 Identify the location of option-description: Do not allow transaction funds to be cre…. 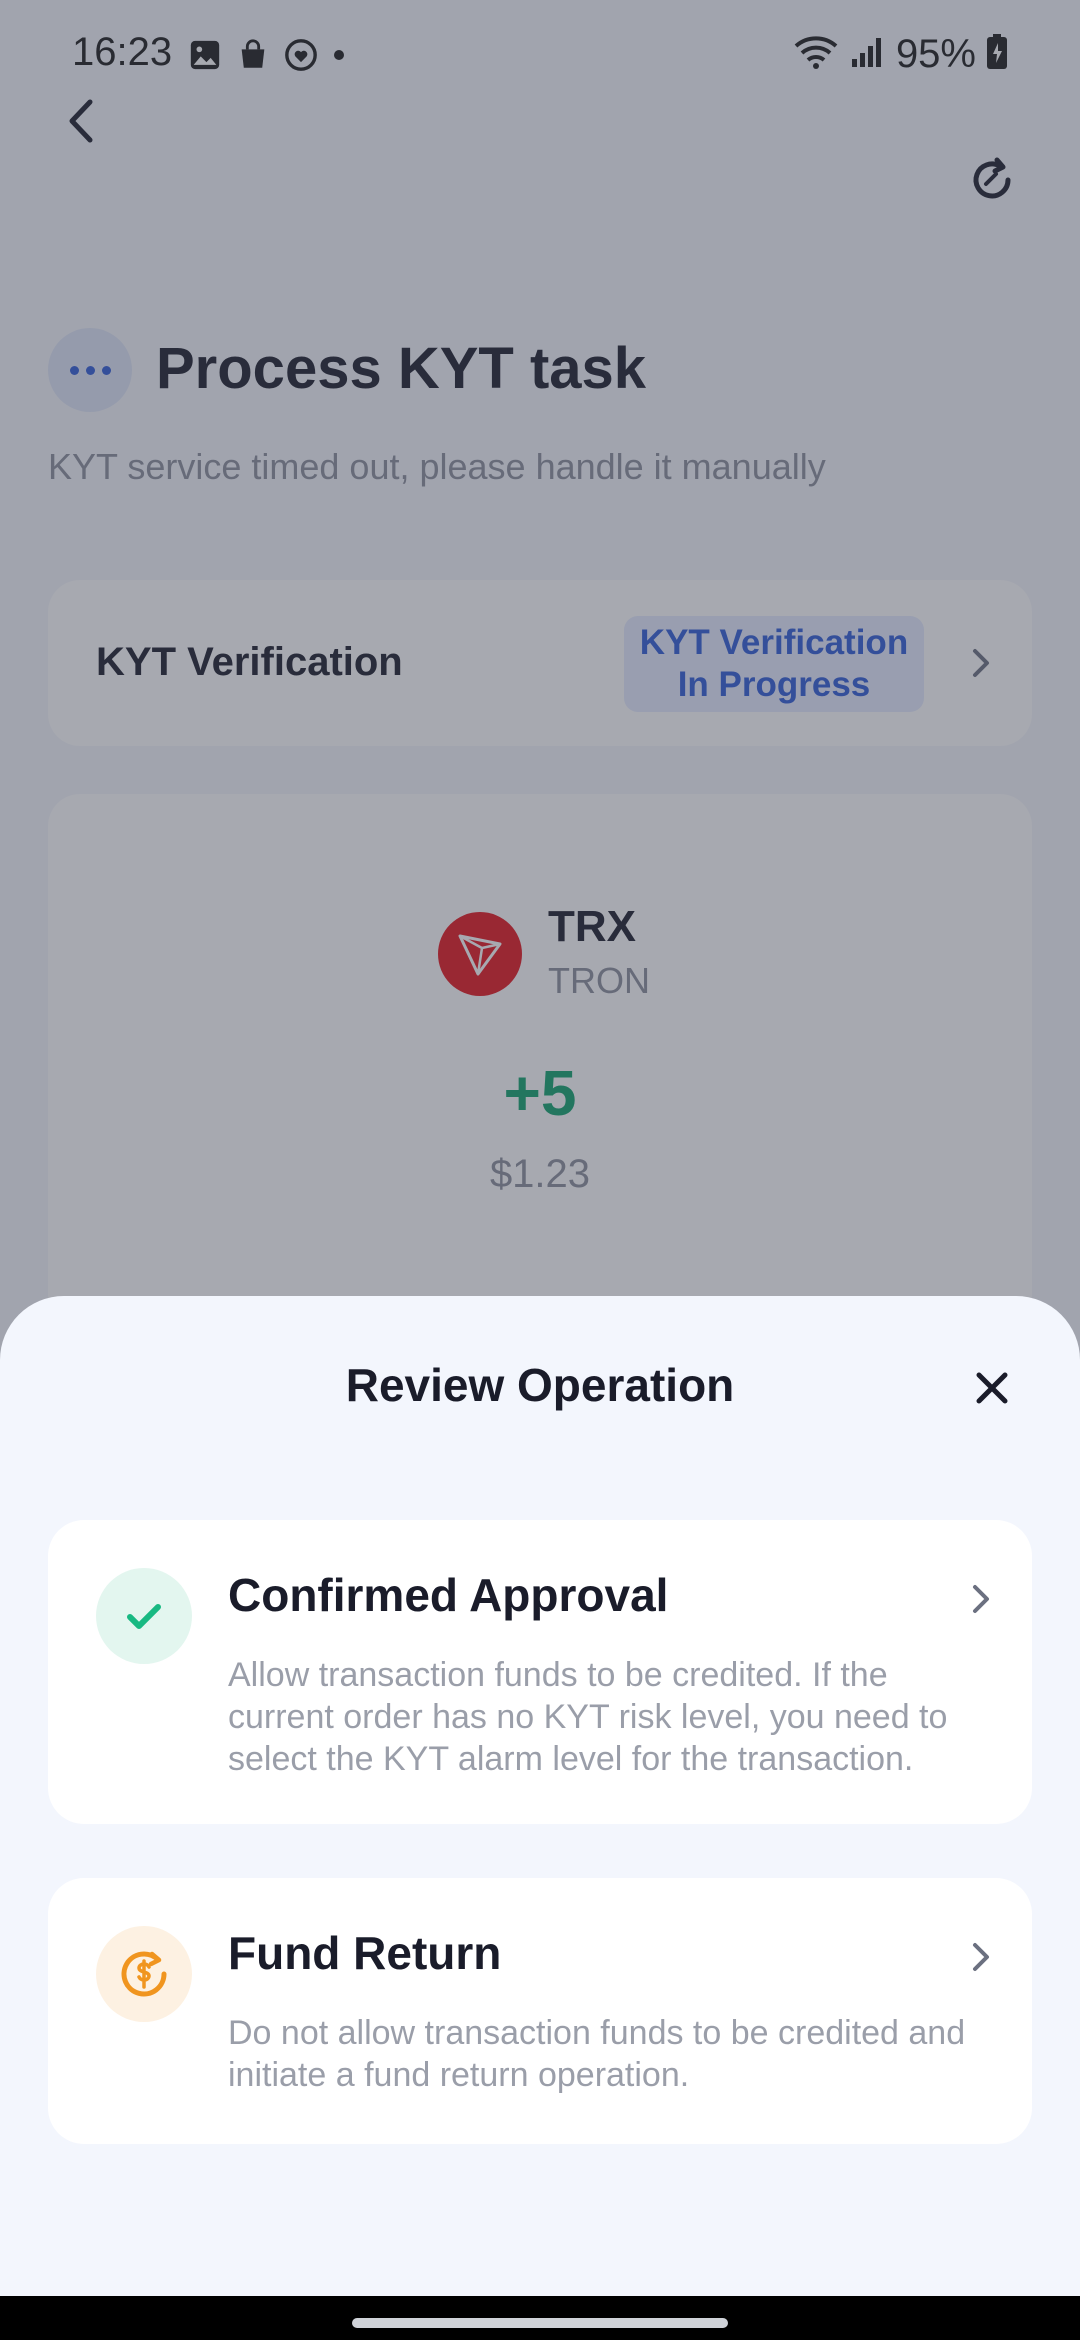
(597, 2054).